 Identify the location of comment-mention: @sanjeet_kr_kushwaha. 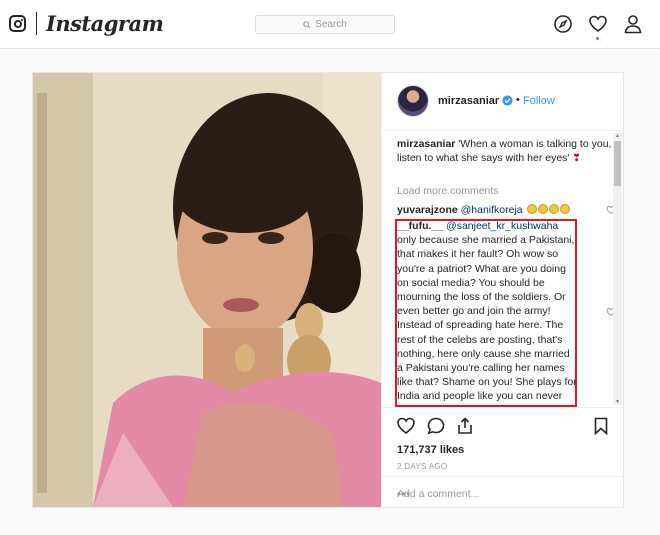
(502, 226).